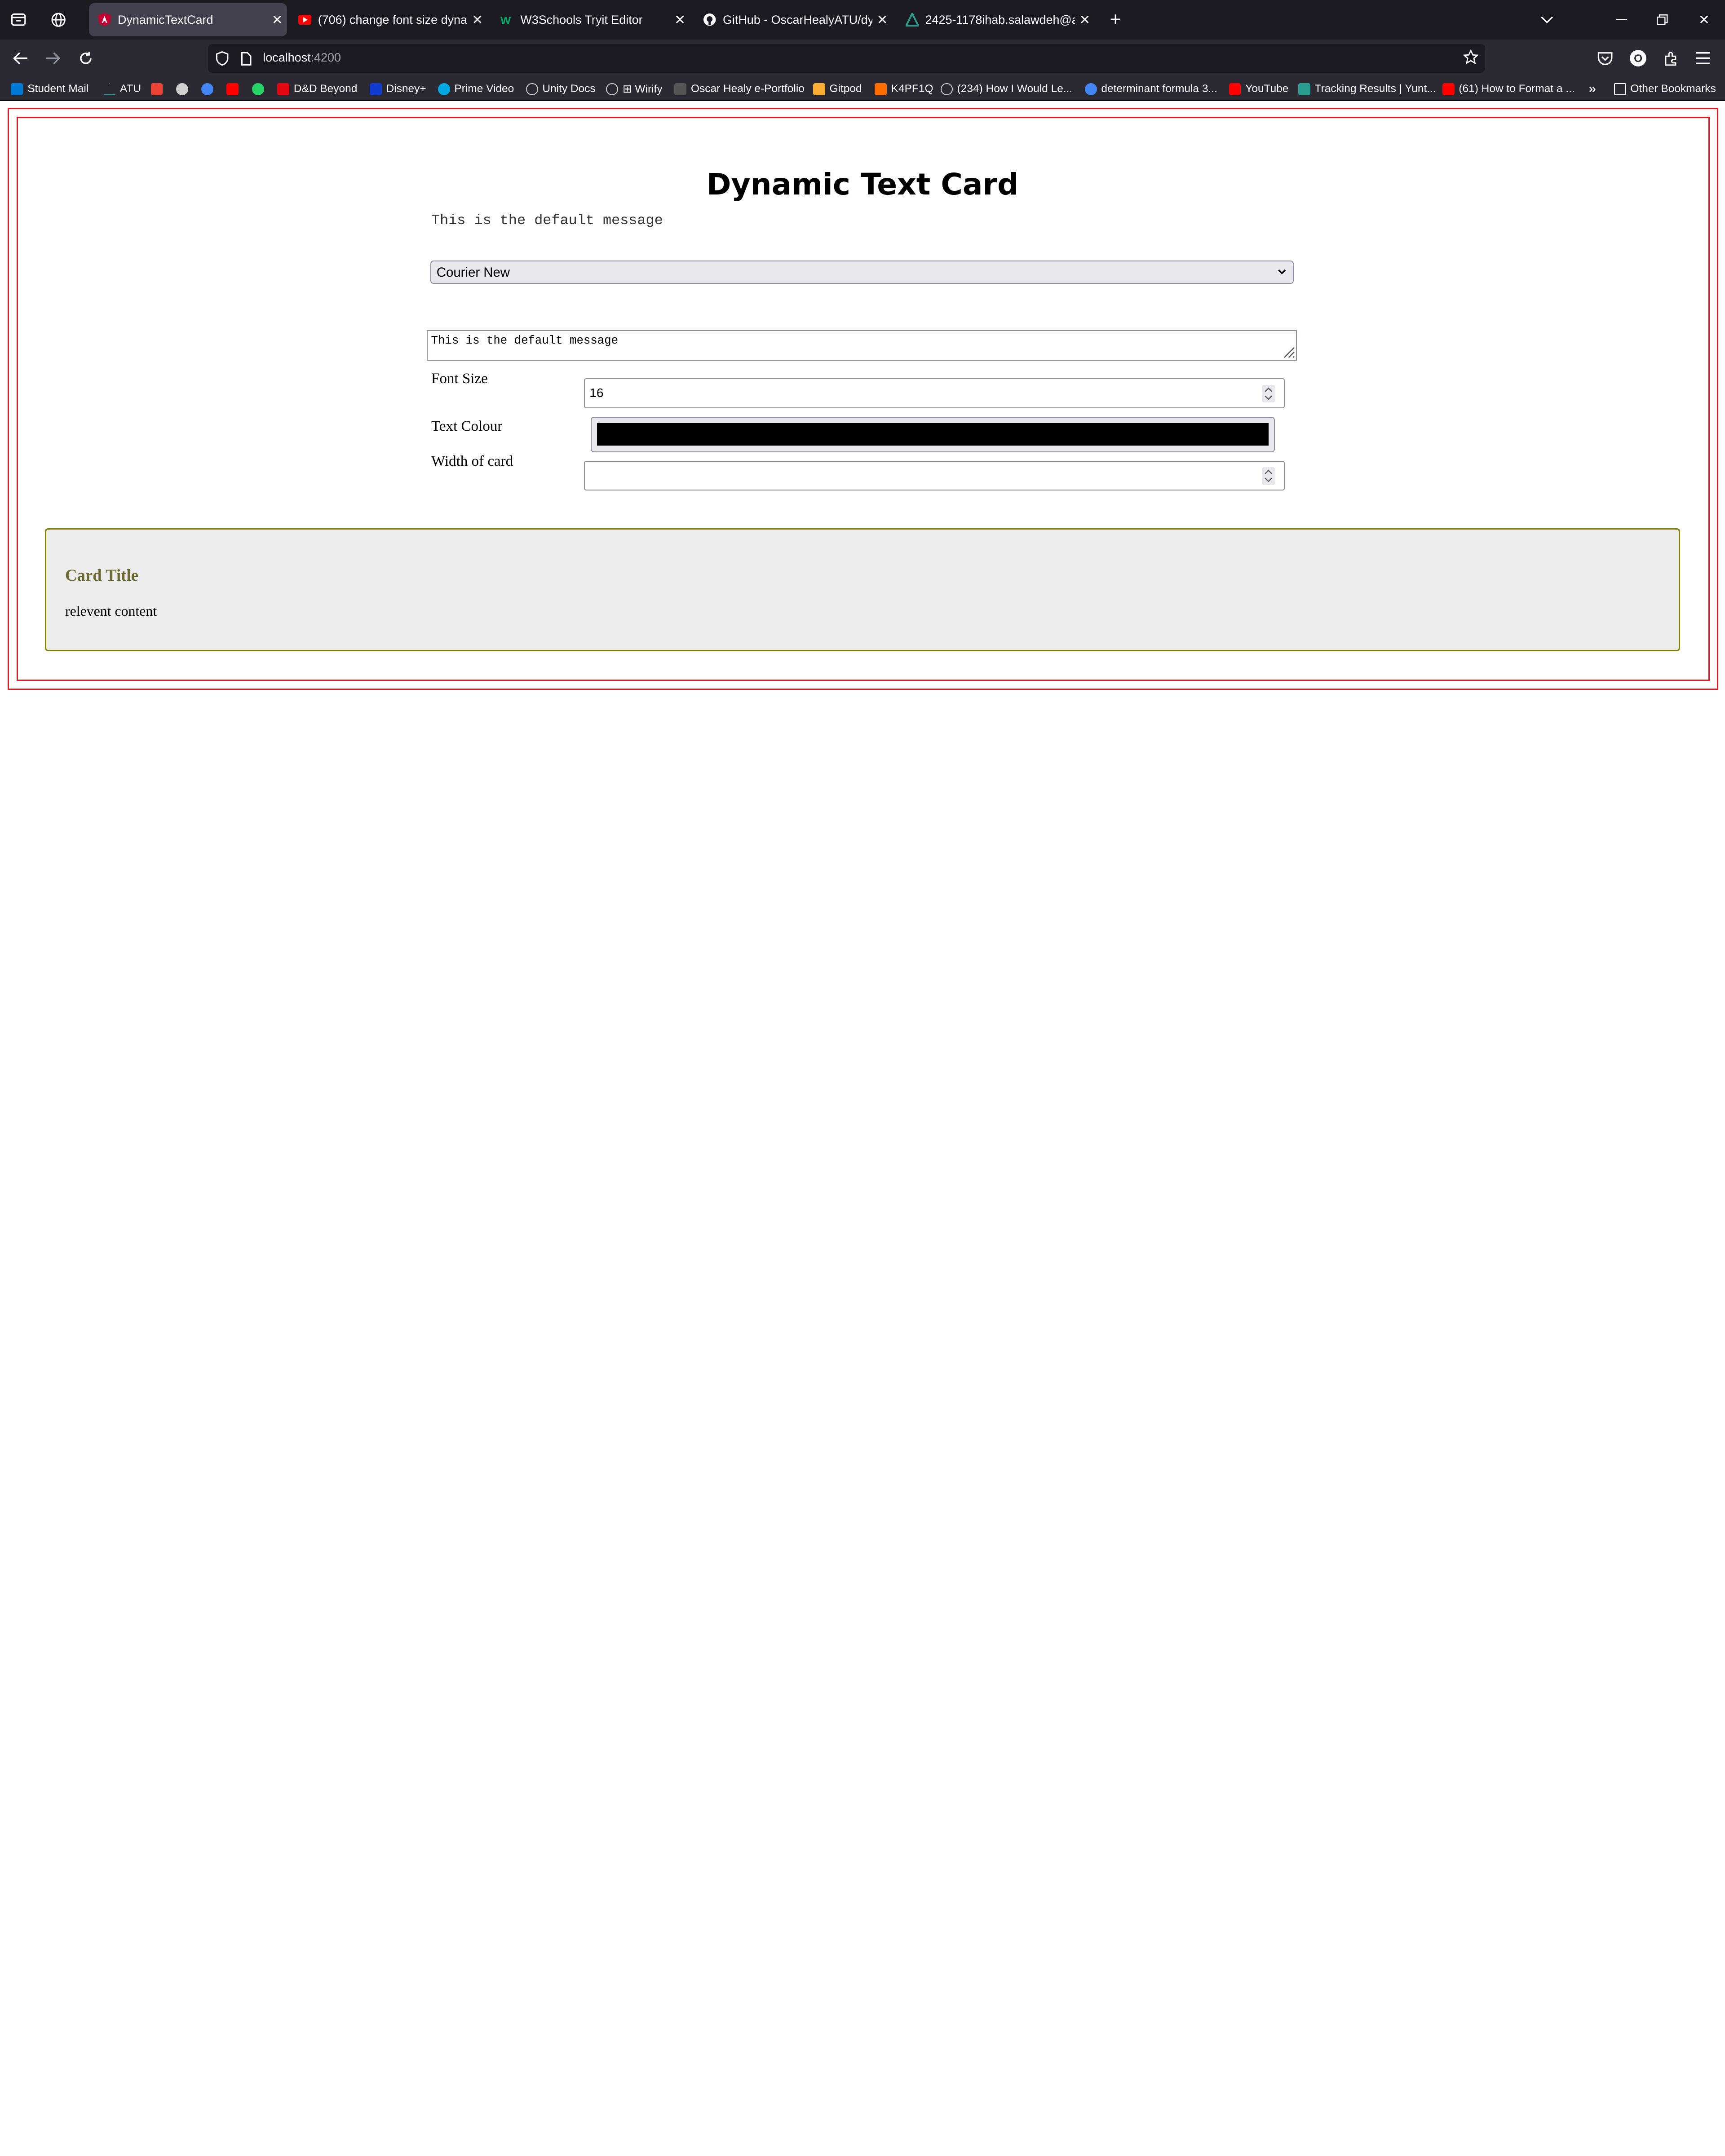 Image resolution: width=1725 pixels, height=2156 pixels. What do you see at coordinates (643, 89) in the screenshot?
I see `bookmark-label: ⊞ Wirify` at bounding box center [643, 89].